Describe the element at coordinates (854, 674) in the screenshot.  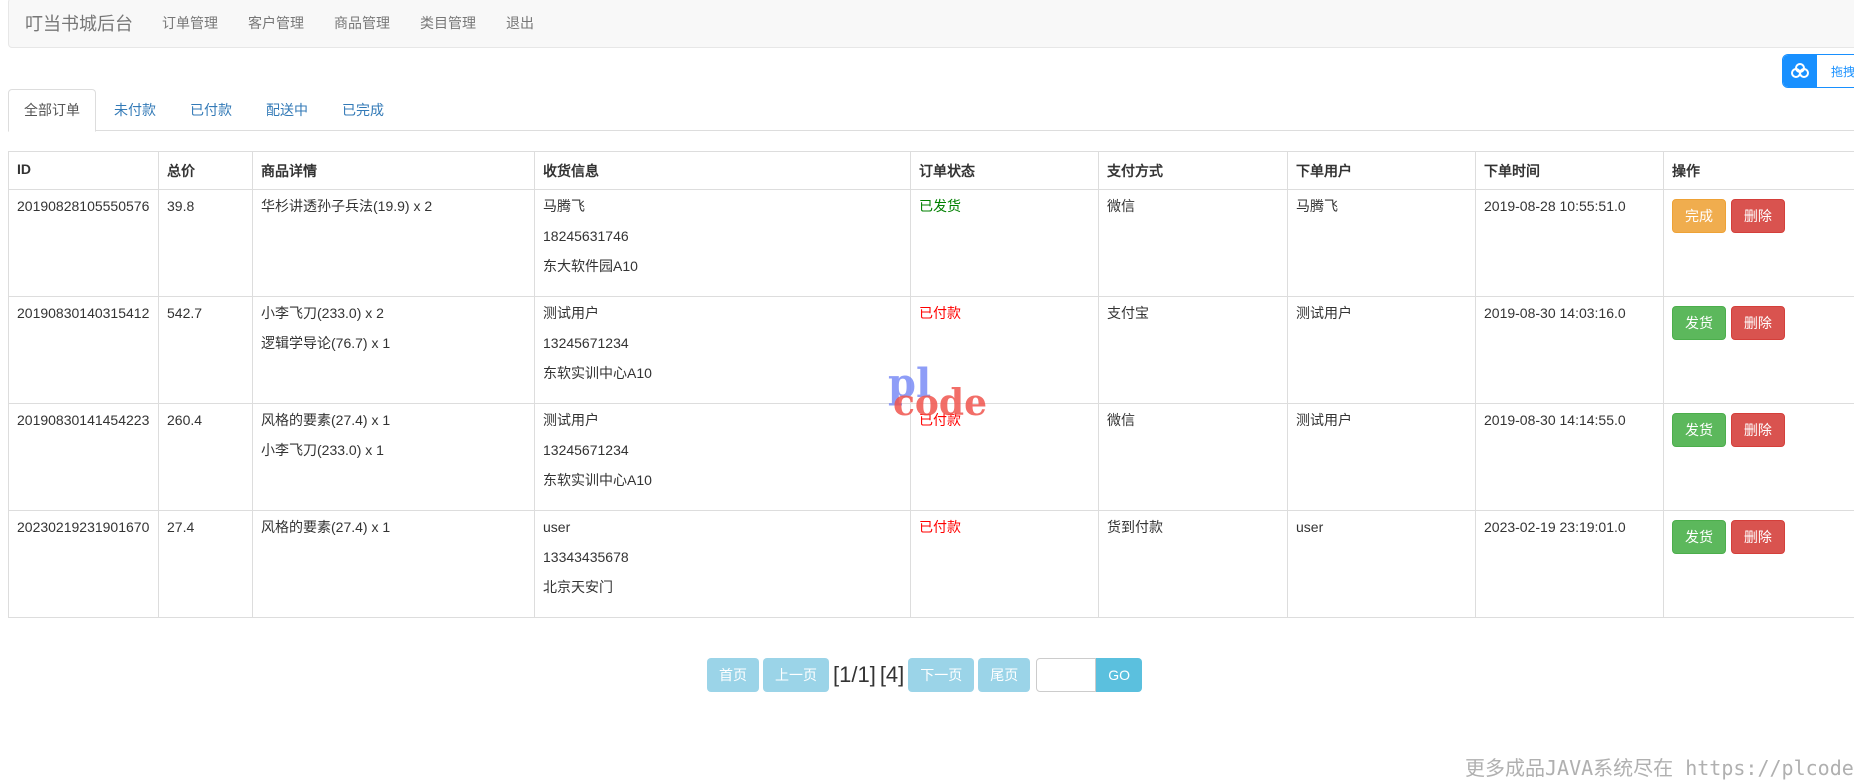
I see `page-indicator: [1/1]` at that location.